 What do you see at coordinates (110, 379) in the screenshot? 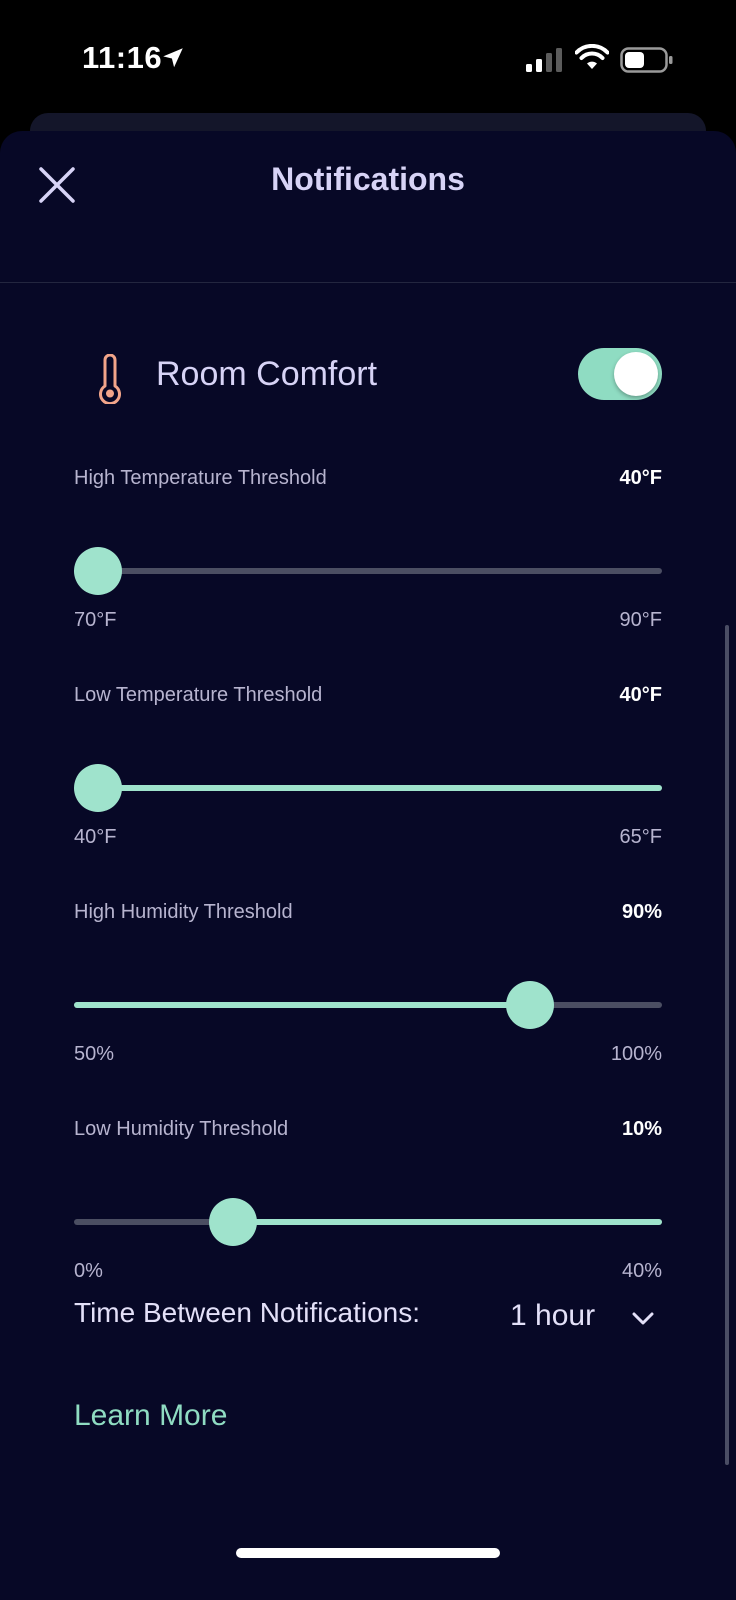
I see `thermometer-icon` at bounding box center [110, 379].